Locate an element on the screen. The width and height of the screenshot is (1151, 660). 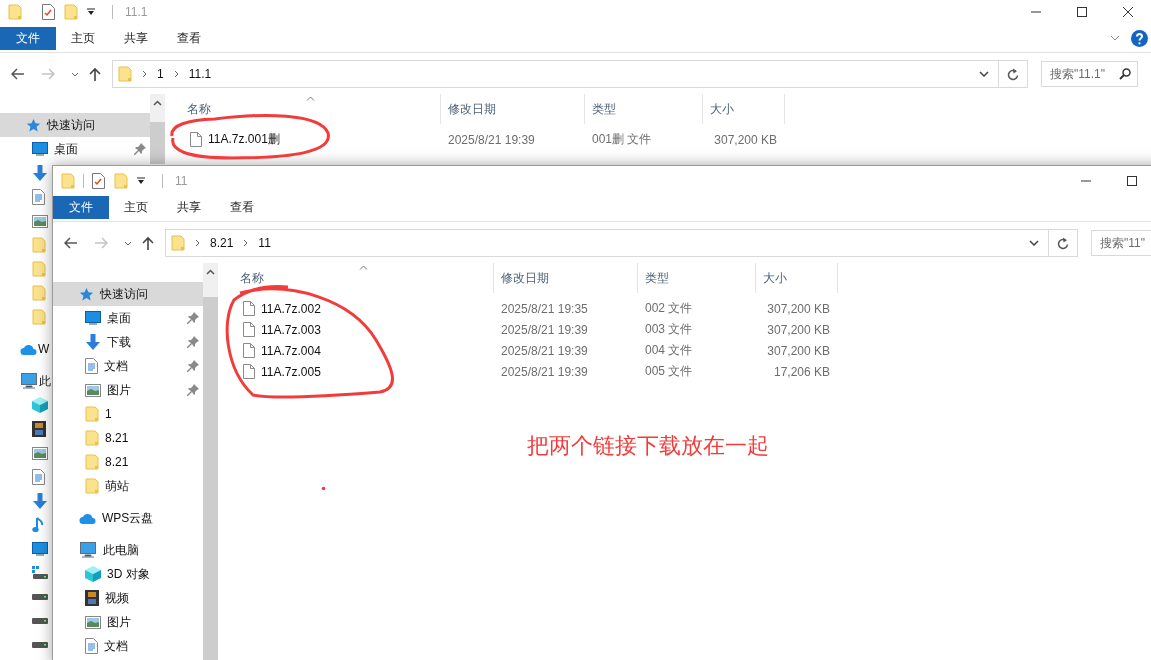
sidebar-item: 萌站 is located at coordinates (128, 486).